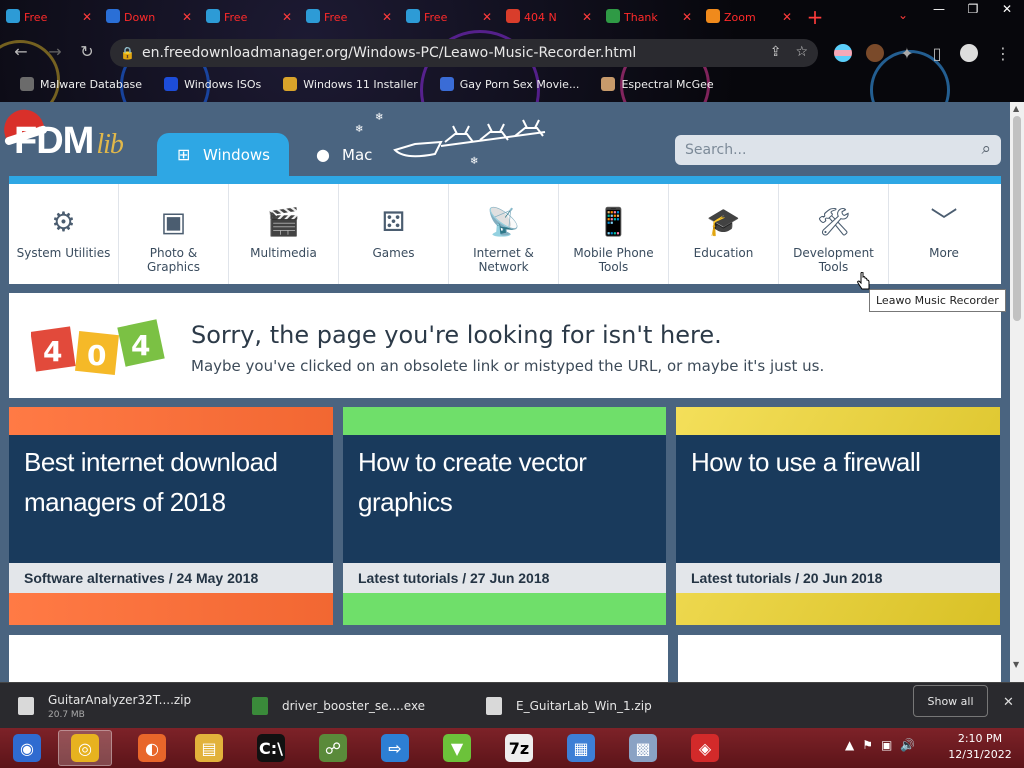 Image resolution: width=1024 pixels, height=768 pixels. Describe the element at coordinates (838, 150) in the screenshot. I see `search-input: Search... ⌕` at that location.